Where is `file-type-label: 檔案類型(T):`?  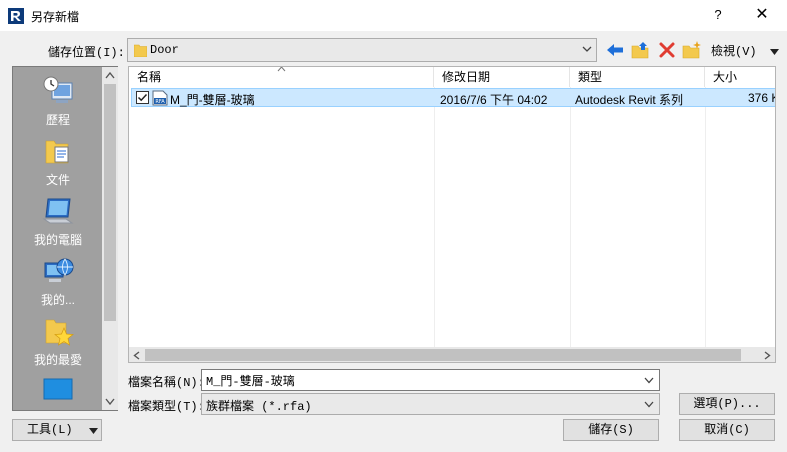
file-type-label: 檔案類型(T): is located at coordinates (166, 407).